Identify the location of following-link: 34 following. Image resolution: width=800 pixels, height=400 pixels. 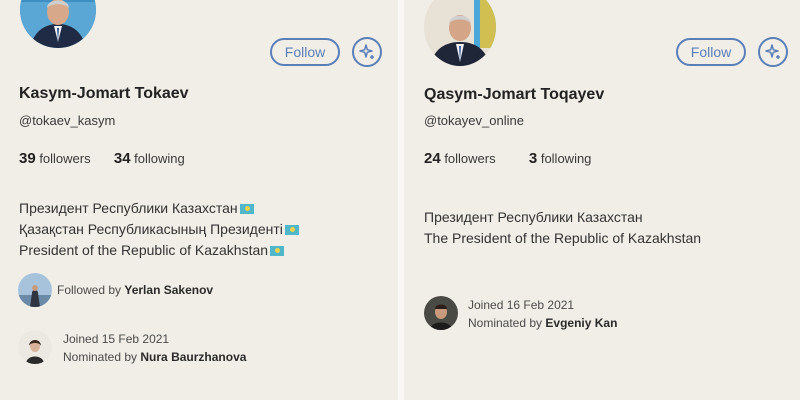
(149, 158).